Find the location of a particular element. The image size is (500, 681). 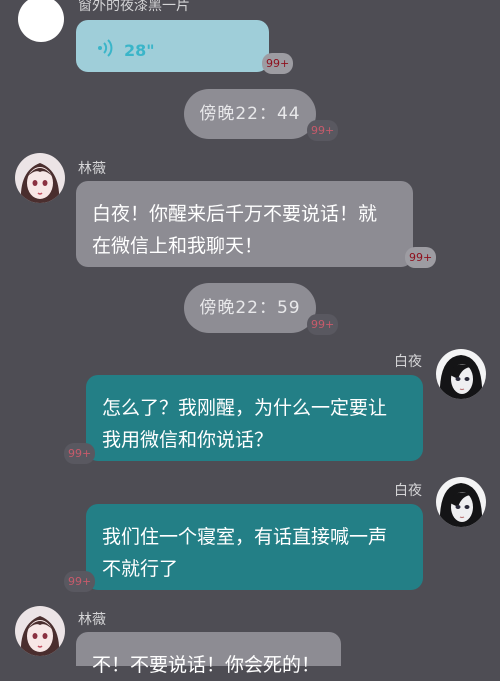

message-line: 怎么了？我刚醒，为什么一定要让 is located at coordinates (245, 408).